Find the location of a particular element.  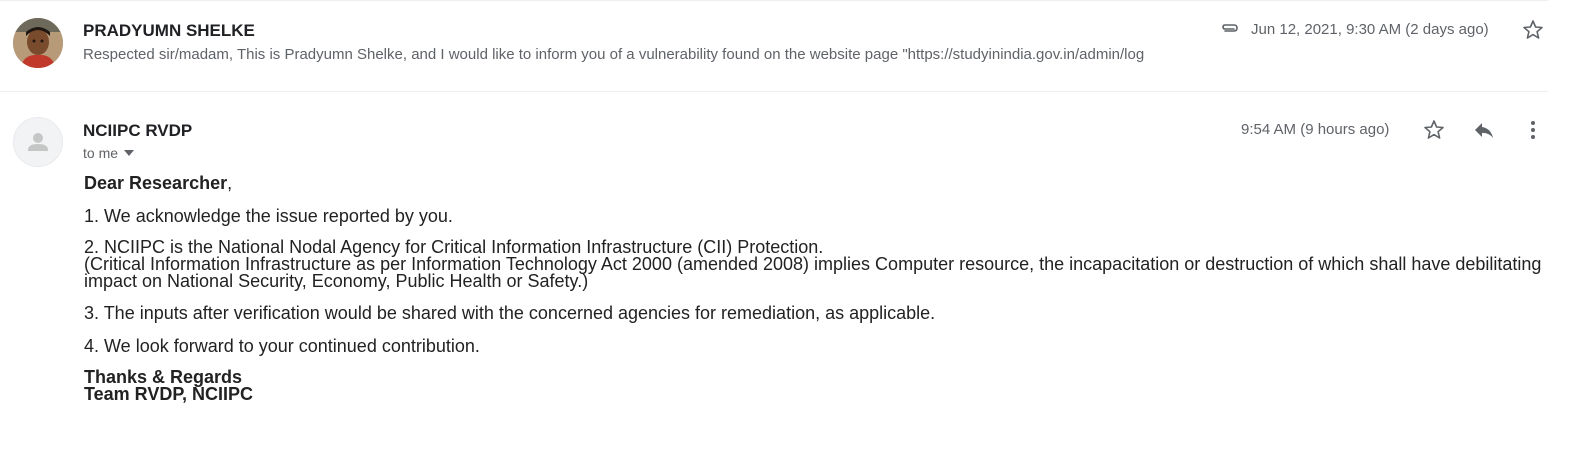

greeting: Dear Researcher, is located at coordinates (819, 183).